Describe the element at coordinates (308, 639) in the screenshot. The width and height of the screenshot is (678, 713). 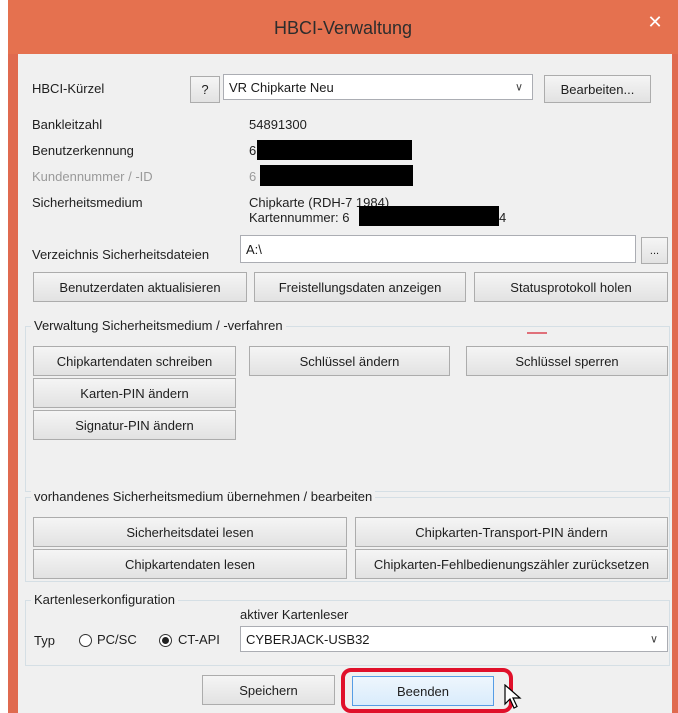
I see `card-reader-select-value: CYBERJACK-USB32` at that location.